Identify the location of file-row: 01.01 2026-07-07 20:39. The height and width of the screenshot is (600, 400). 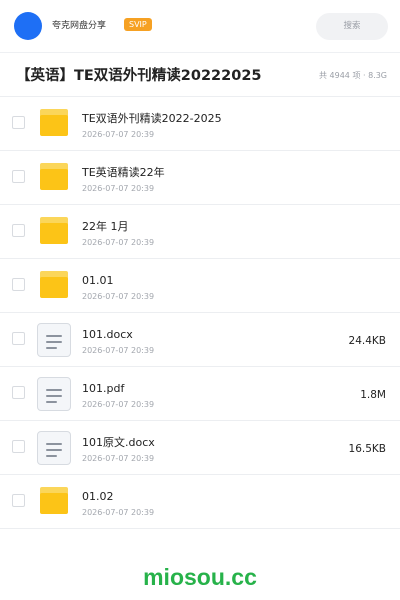
(200, 286).